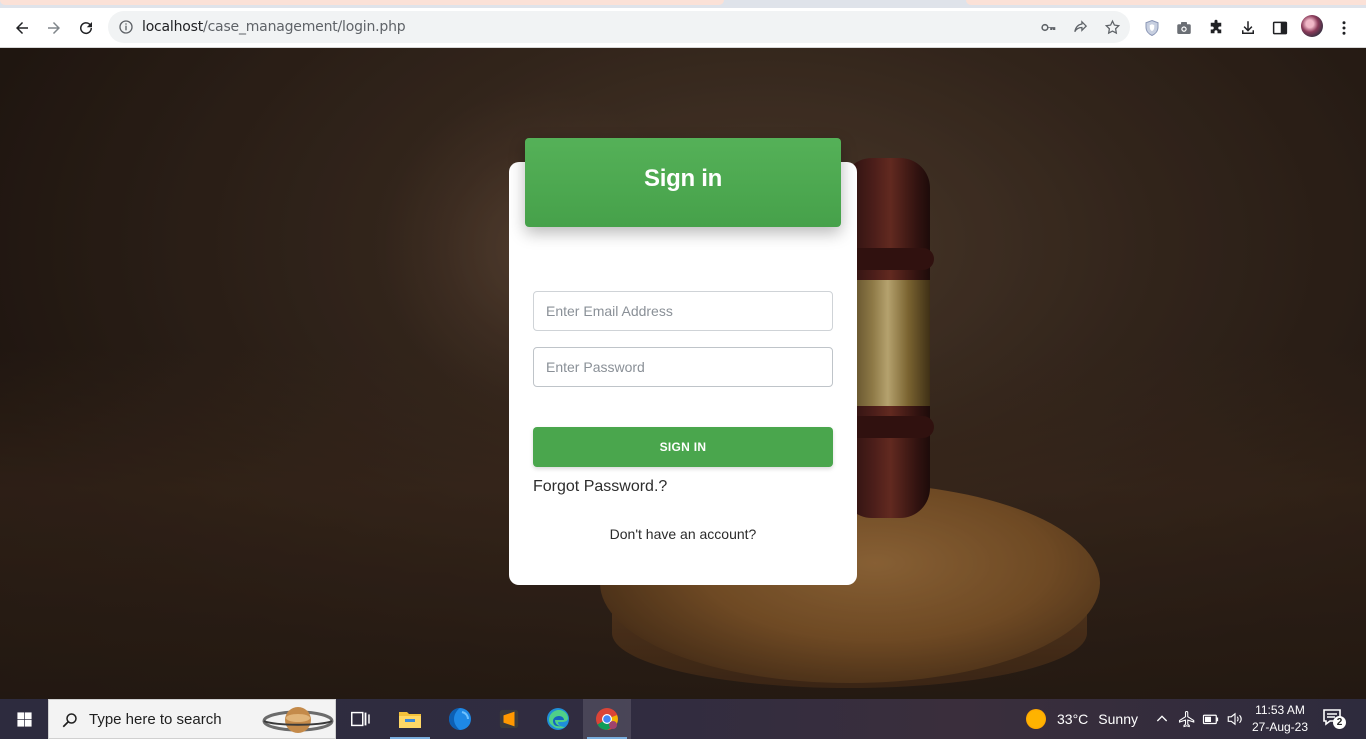 The height and width of the screenshot is (739, 1366). I want to click on puzzle-extensions-icon, so click(1216, 28).